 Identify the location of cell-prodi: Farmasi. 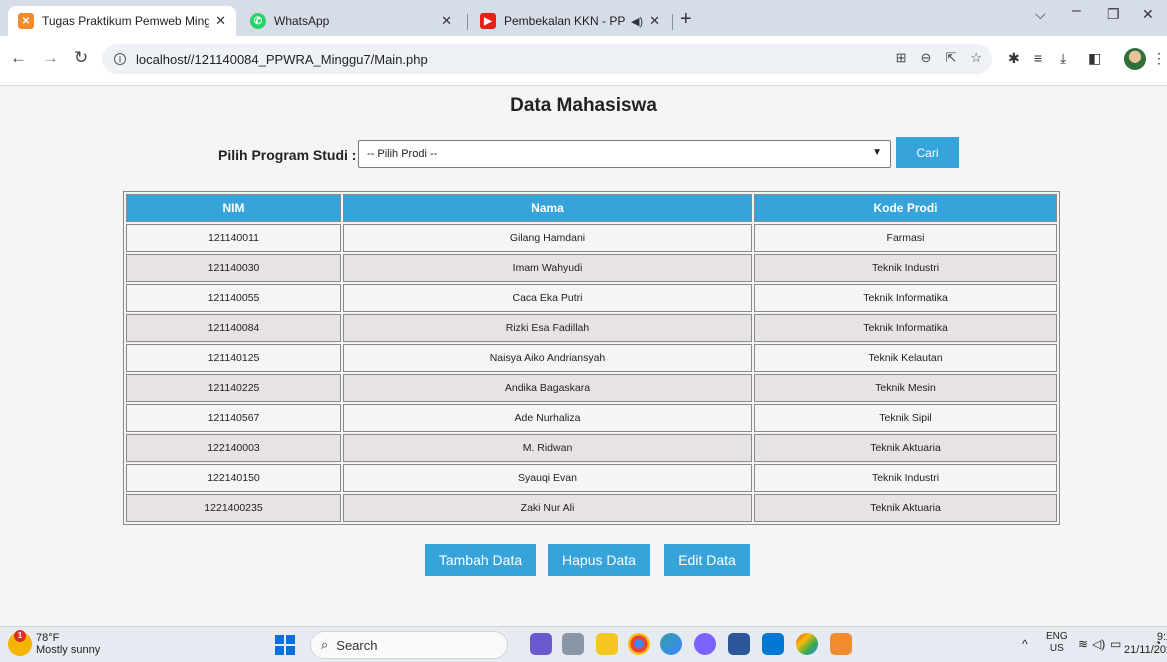
(905, 238).